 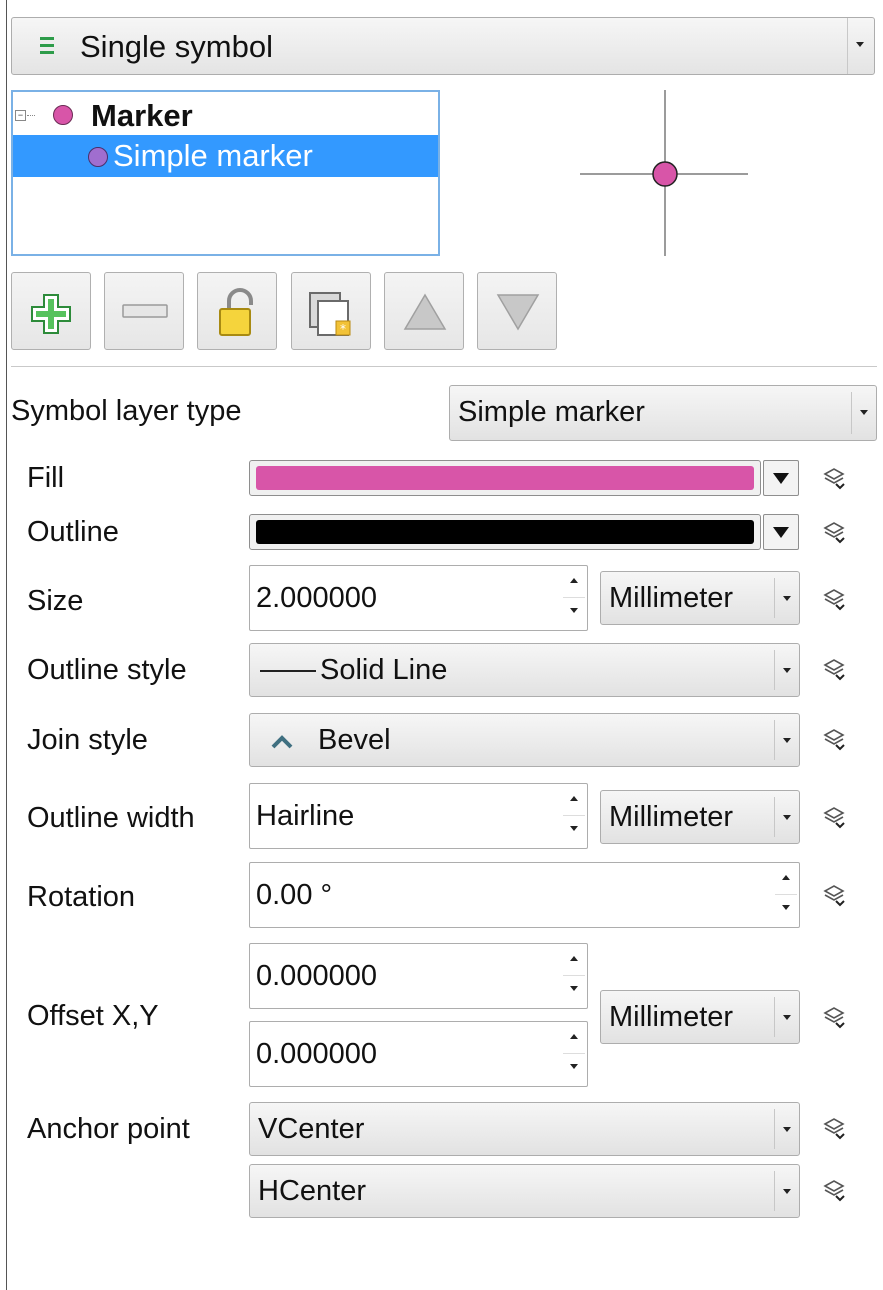 What do you see at coordinates (663, 413) in the screenshot?
I see `symbol-layer-type-combo: Simple marker` at bounding box center [663, 413].